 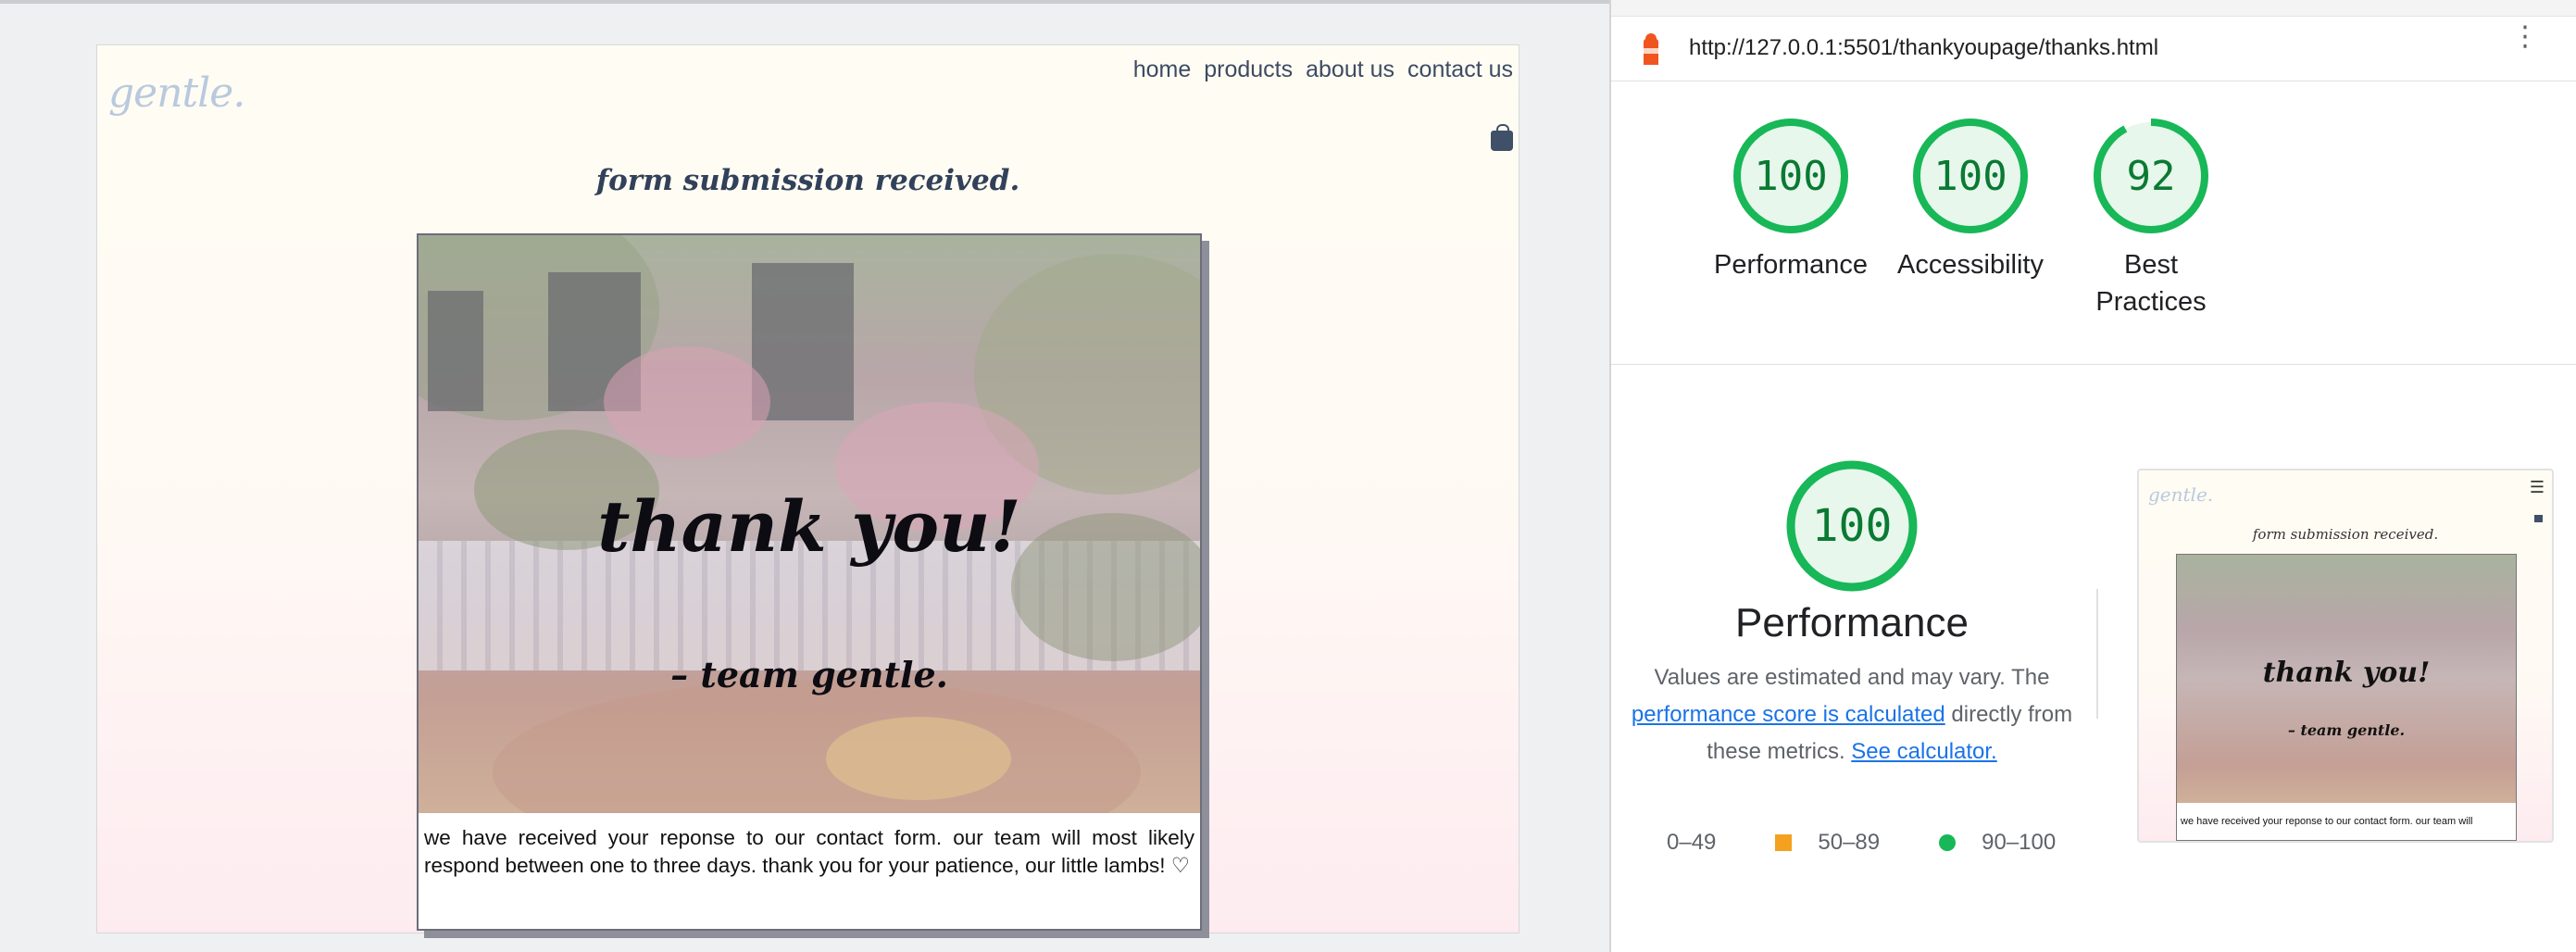 I want to click on legend-fail: 0–49, so click(x=1677, y=843).